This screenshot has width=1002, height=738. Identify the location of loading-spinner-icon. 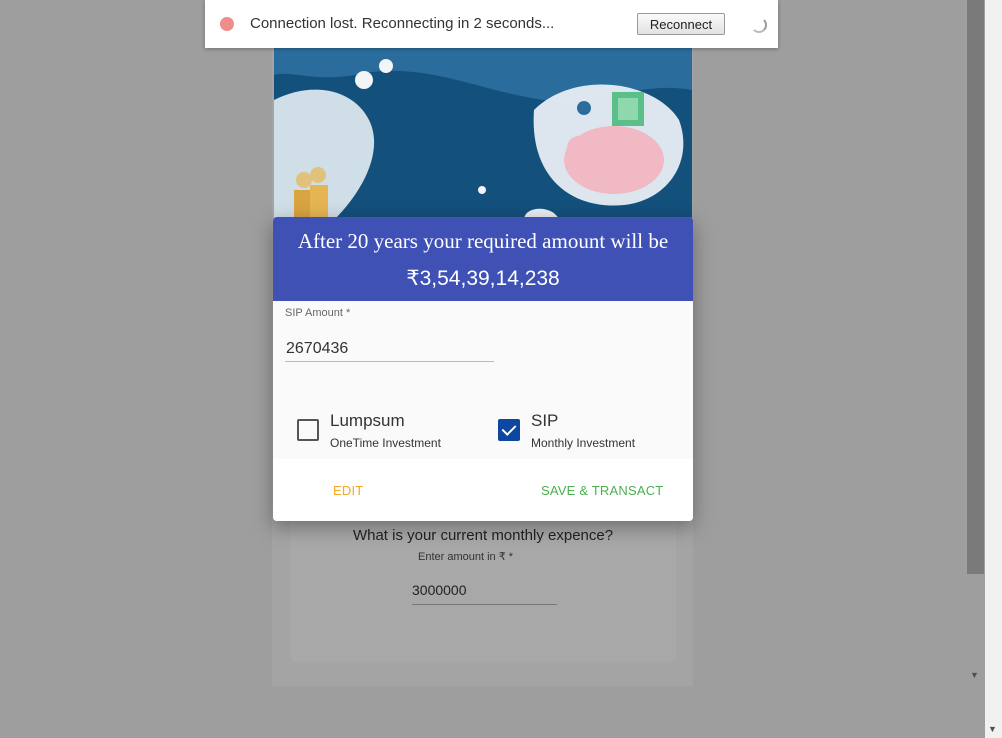
(759, 25).